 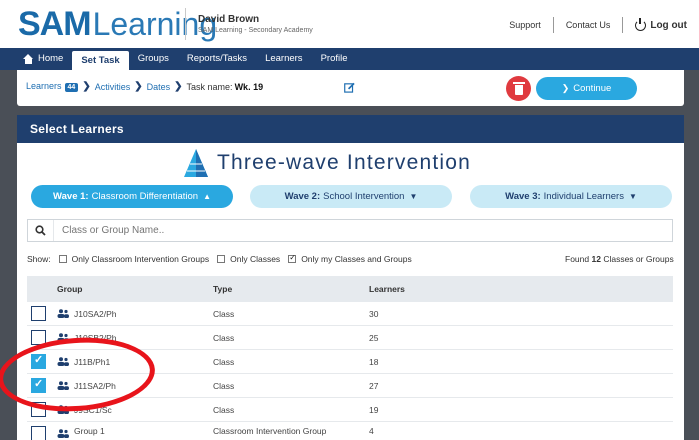 What do you see at coordinates (327, 163) in the screenshot?
I see `intervention-heading: Three-wave Intervention` at bounding box center [327, 163].